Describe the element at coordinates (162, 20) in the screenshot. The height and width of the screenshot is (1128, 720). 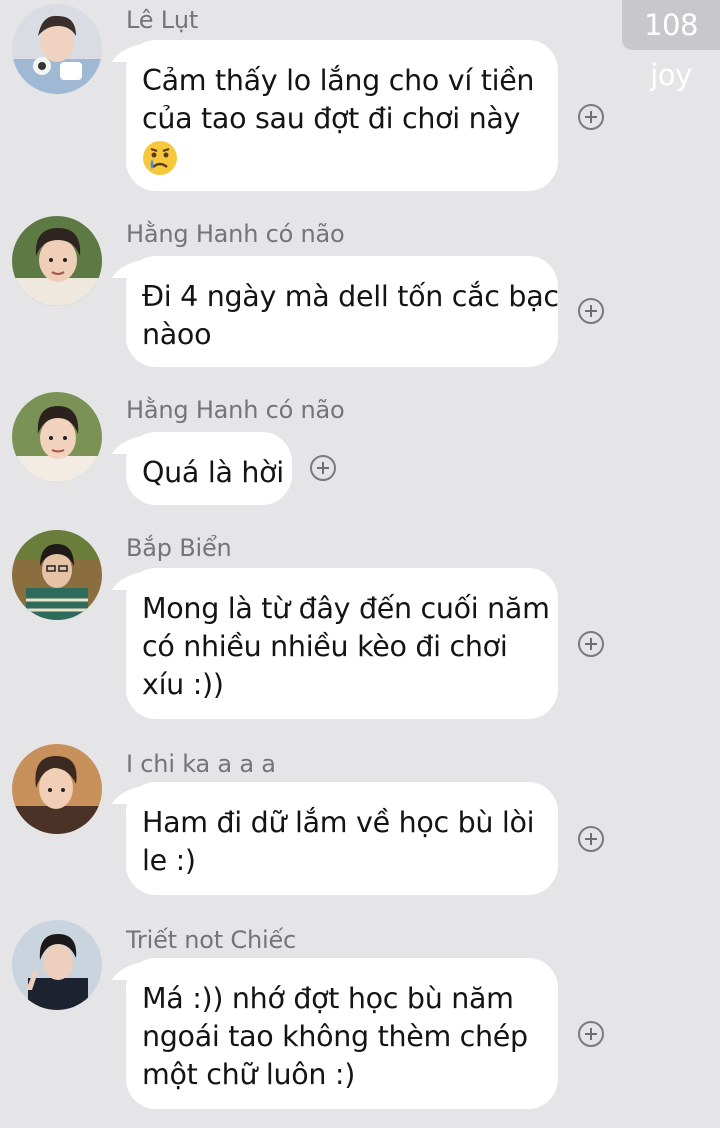
I see `sender-name: Lê Lụt` at that location.